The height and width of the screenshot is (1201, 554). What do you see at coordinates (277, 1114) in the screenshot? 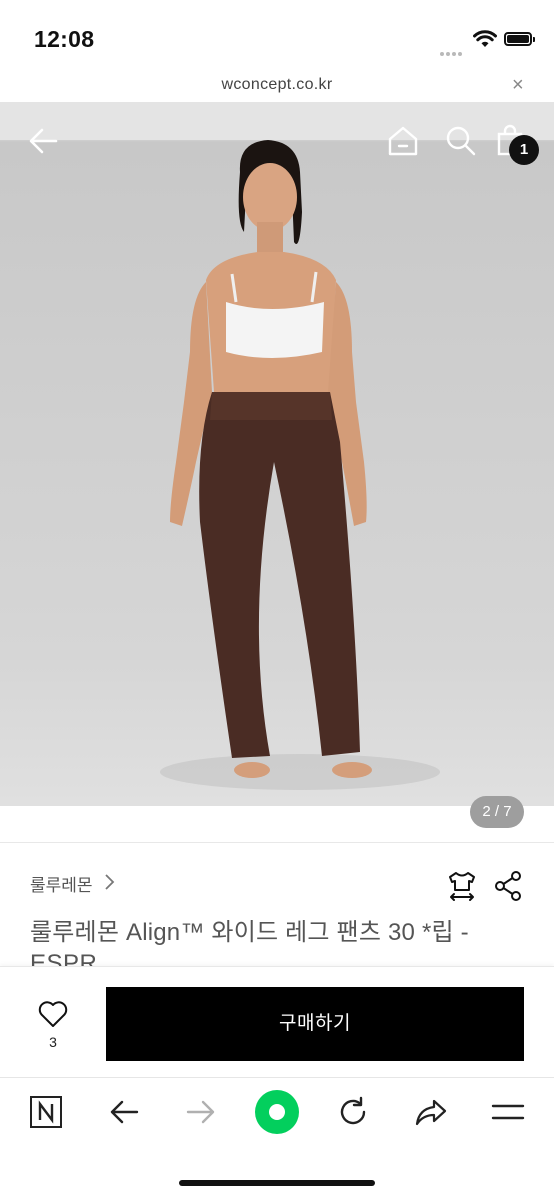
I see `green-dot-icon` at bounding box center [277, 1114].